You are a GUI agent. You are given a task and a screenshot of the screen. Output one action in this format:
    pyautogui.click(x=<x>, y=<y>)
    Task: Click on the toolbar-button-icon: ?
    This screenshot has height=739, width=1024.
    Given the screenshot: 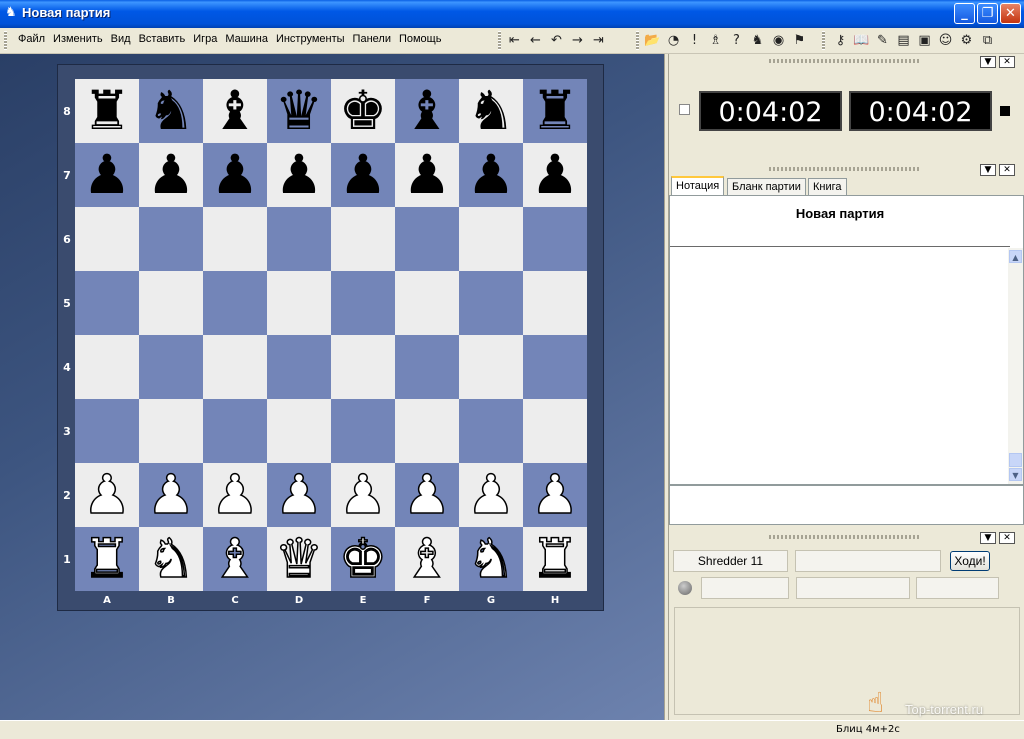 What is the action you would take?
    pyautogui.click(x=736, y=40)
    